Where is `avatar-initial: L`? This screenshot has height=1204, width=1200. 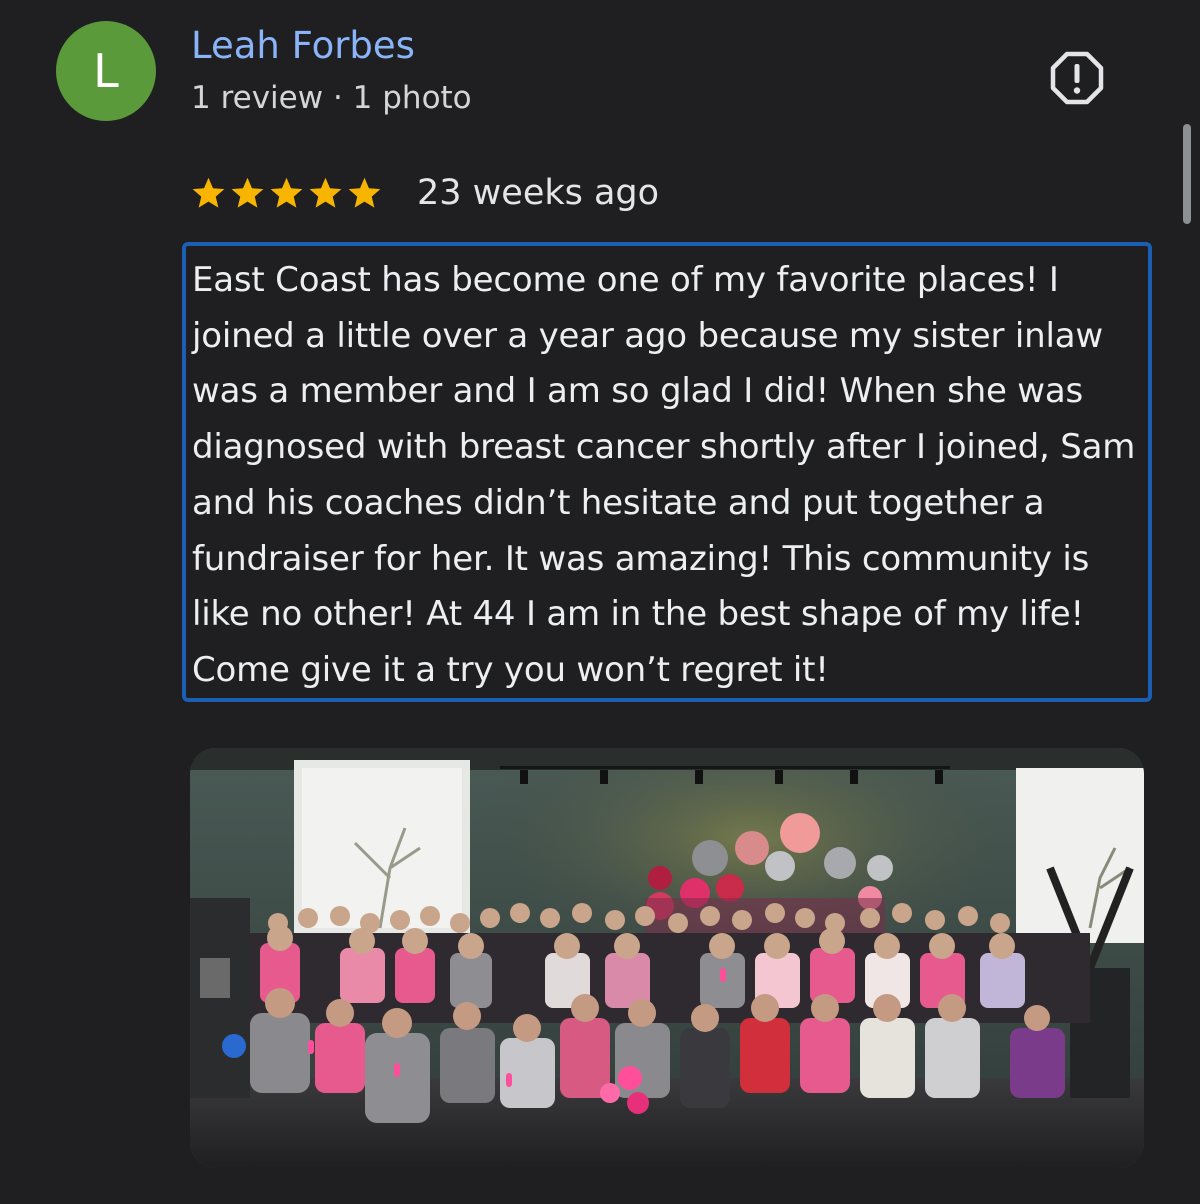
avatar-initial: L is located at coordinates (106, 71).